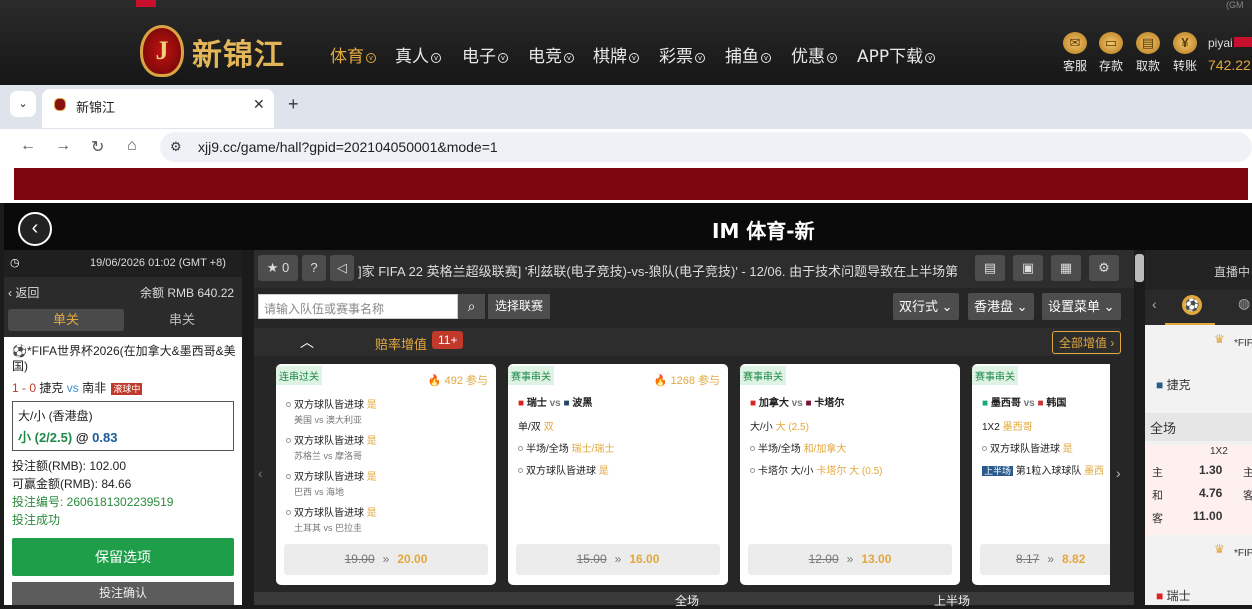 The image size is (1252, 609). Describe the element at coordinates (926, 306) in the screenshot. I see `view-dropdown: 双行式 ⌄` at that location.